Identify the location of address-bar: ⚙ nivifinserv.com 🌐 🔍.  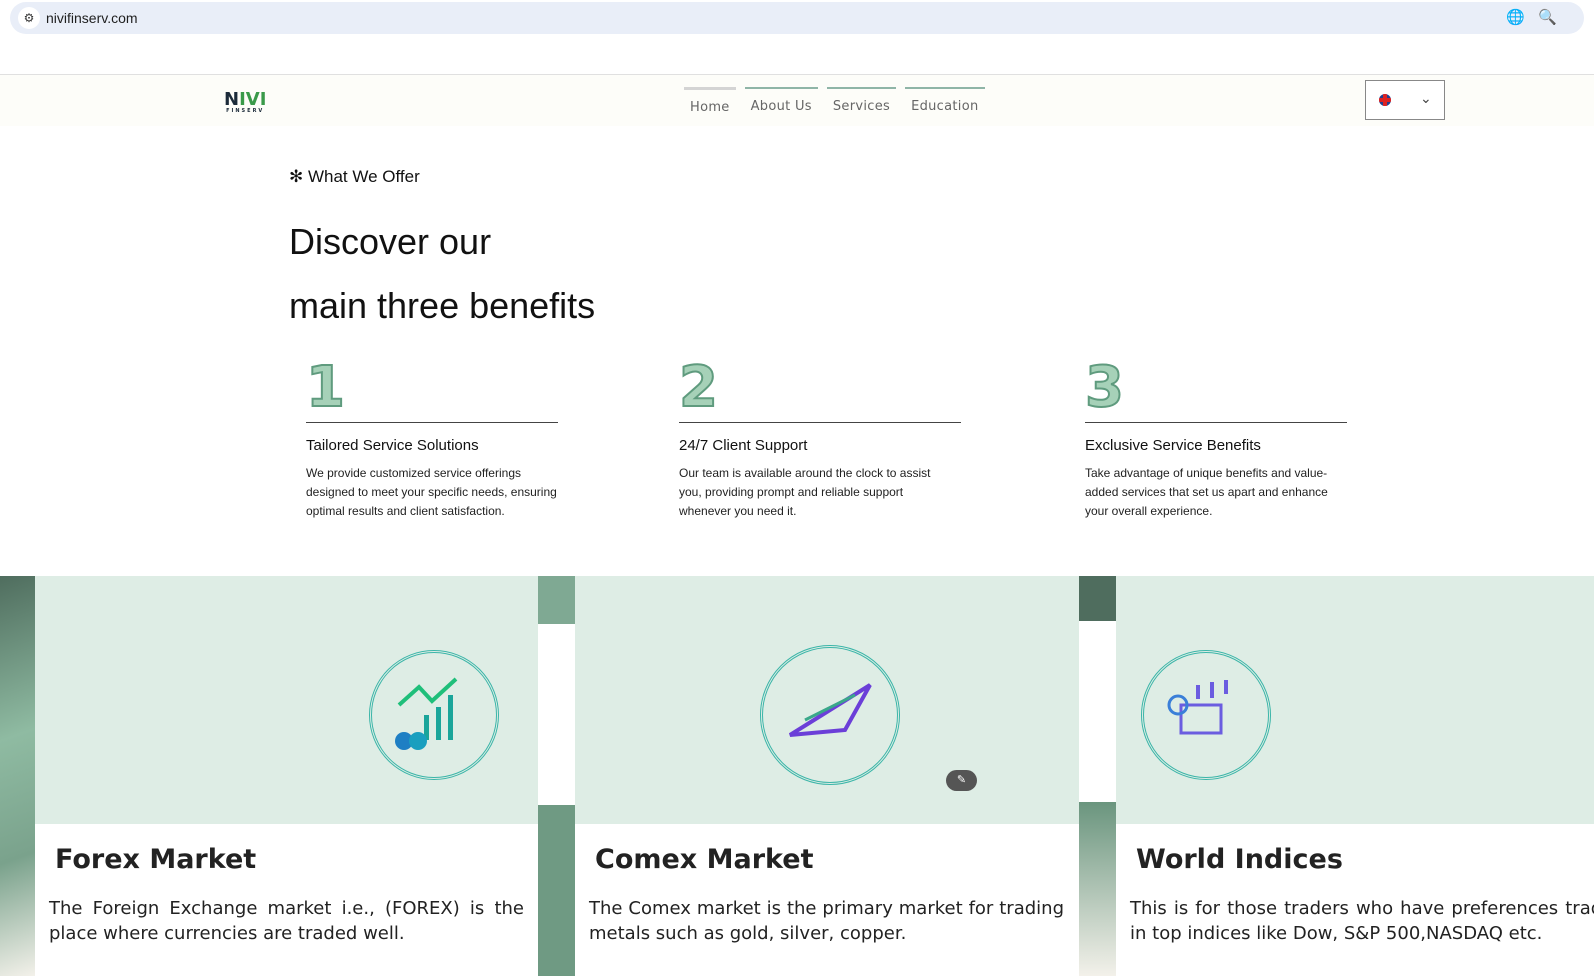
(797, 18).